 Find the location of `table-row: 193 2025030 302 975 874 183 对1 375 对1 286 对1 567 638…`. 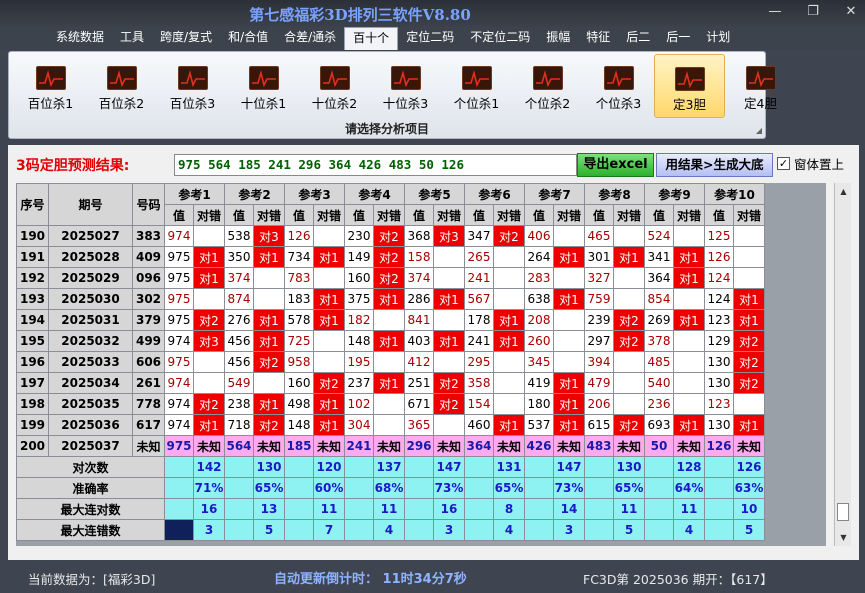

table-row: 193 2025030 302 975 874 183 对1 375 对1 286 对1 567 638… is located at coordinates (390, 299).